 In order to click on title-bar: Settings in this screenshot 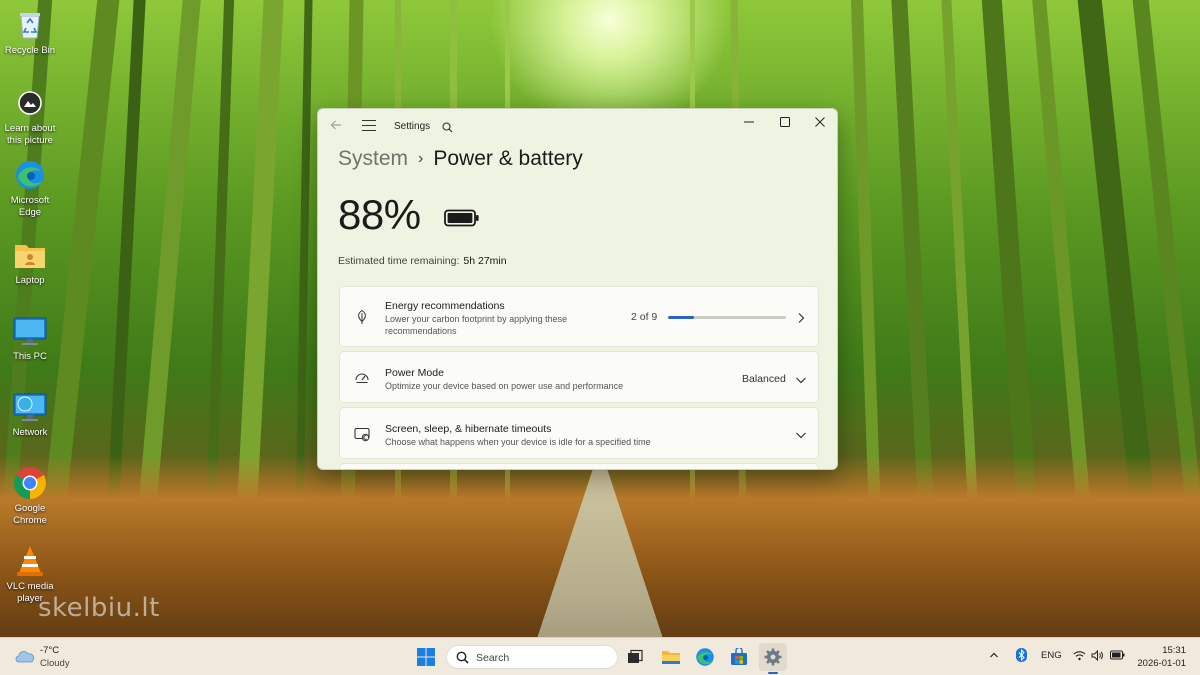, I will do `click(577, 127)`.